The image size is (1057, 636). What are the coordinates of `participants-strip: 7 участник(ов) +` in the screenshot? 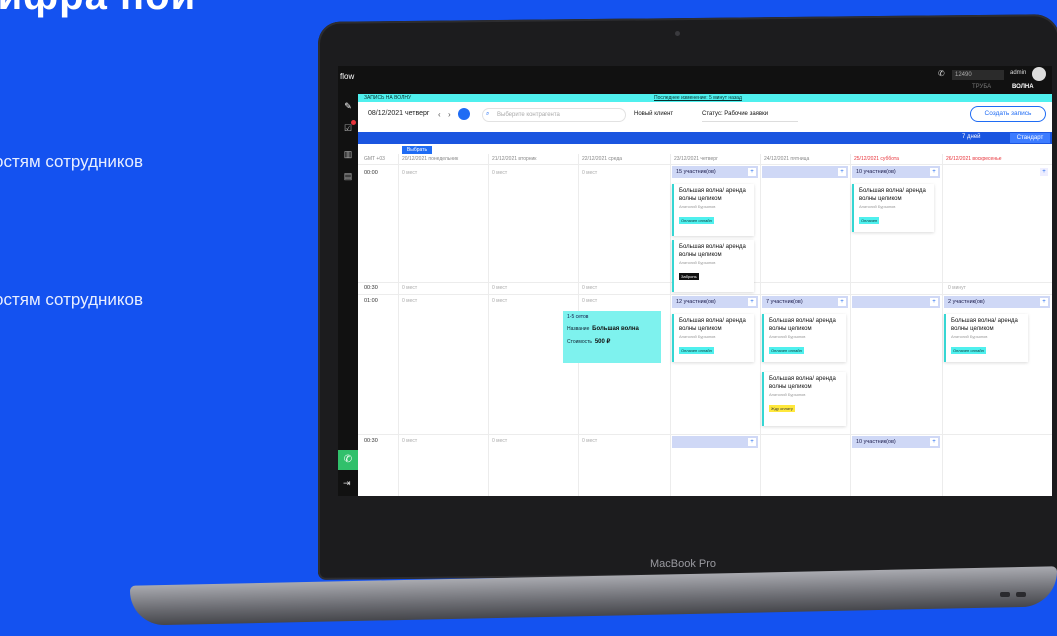 It's located at (805, 302).